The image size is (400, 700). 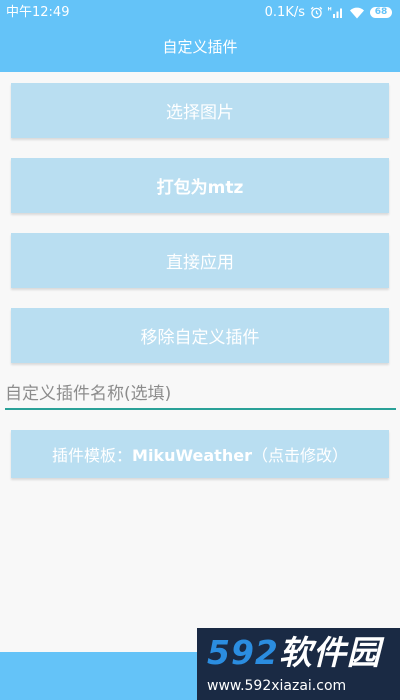 I want to click on wifi-icon, so click(x=357, y=12).